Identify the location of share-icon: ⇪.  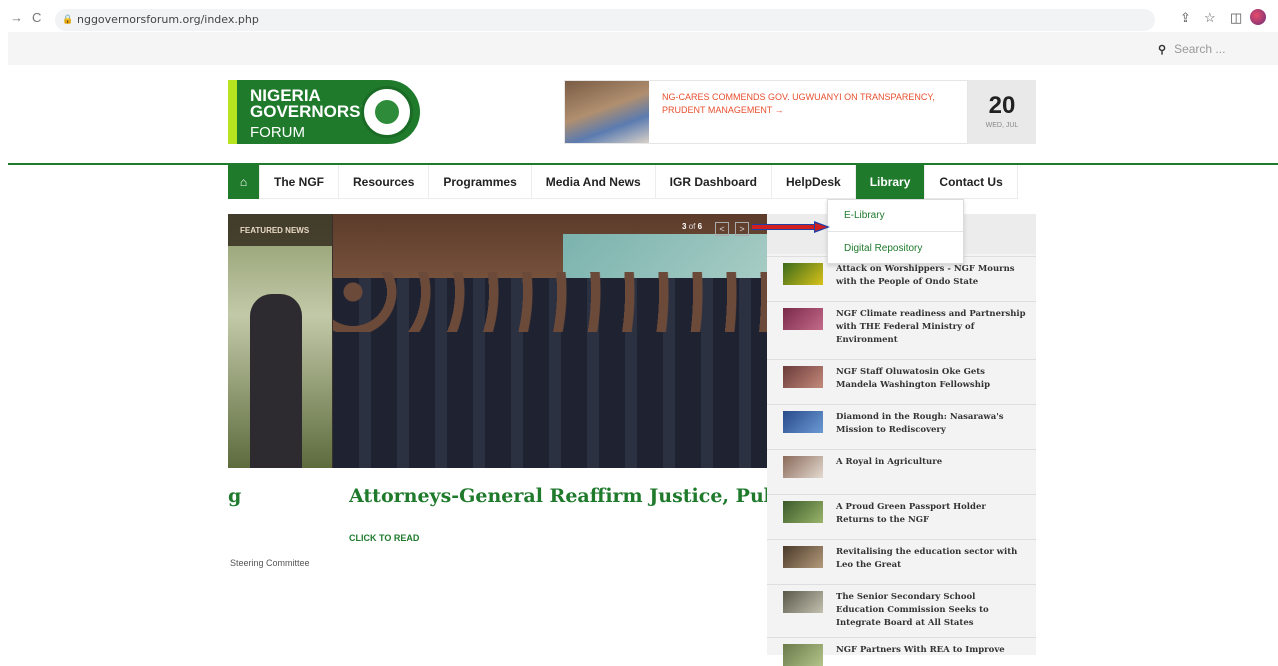
(1185, 18).